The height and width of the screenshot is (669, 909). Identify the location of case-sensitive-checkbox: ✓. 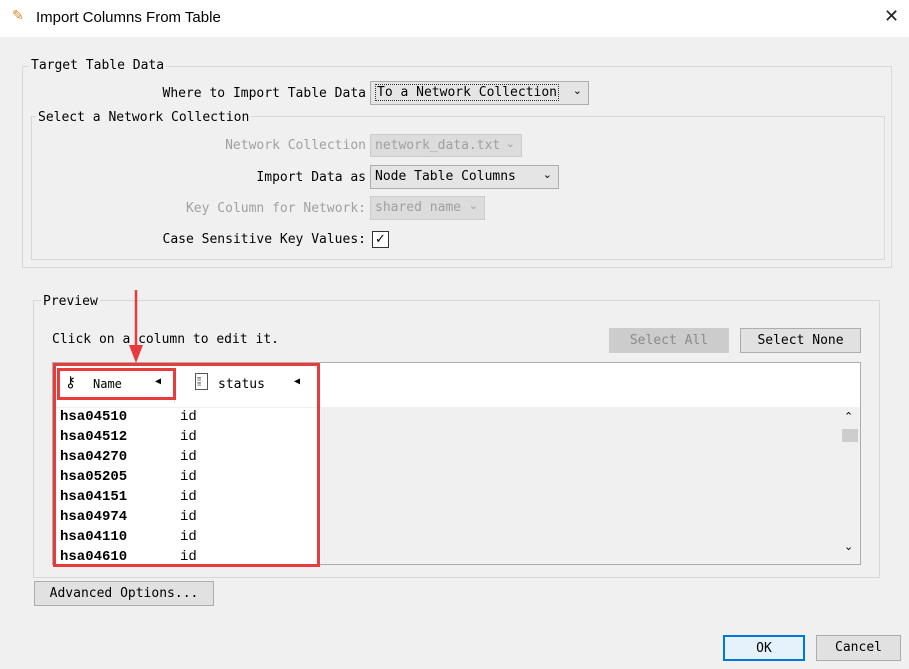
(380, 239).